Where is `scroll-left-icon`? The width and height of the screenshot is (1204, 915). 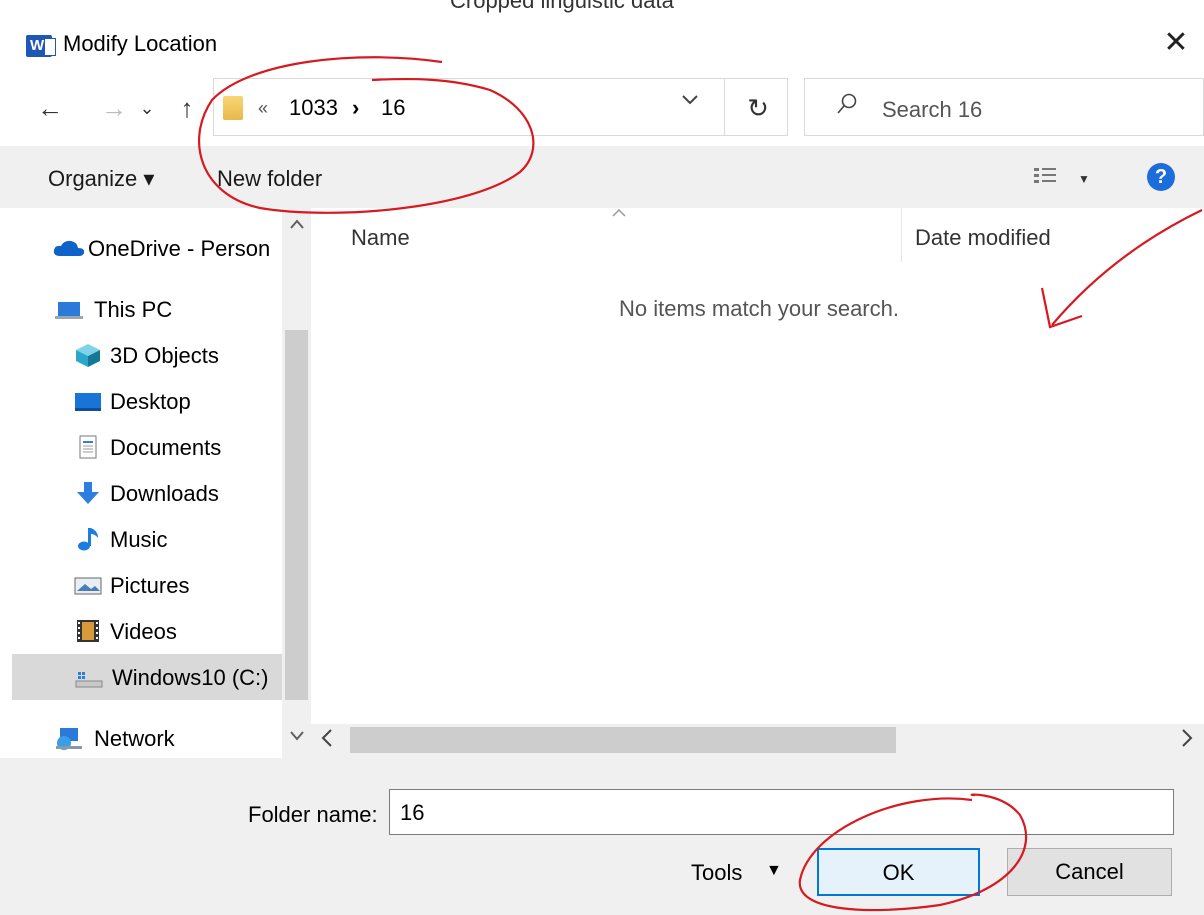
scroll-left-icon is located at coordinates (327, 741).